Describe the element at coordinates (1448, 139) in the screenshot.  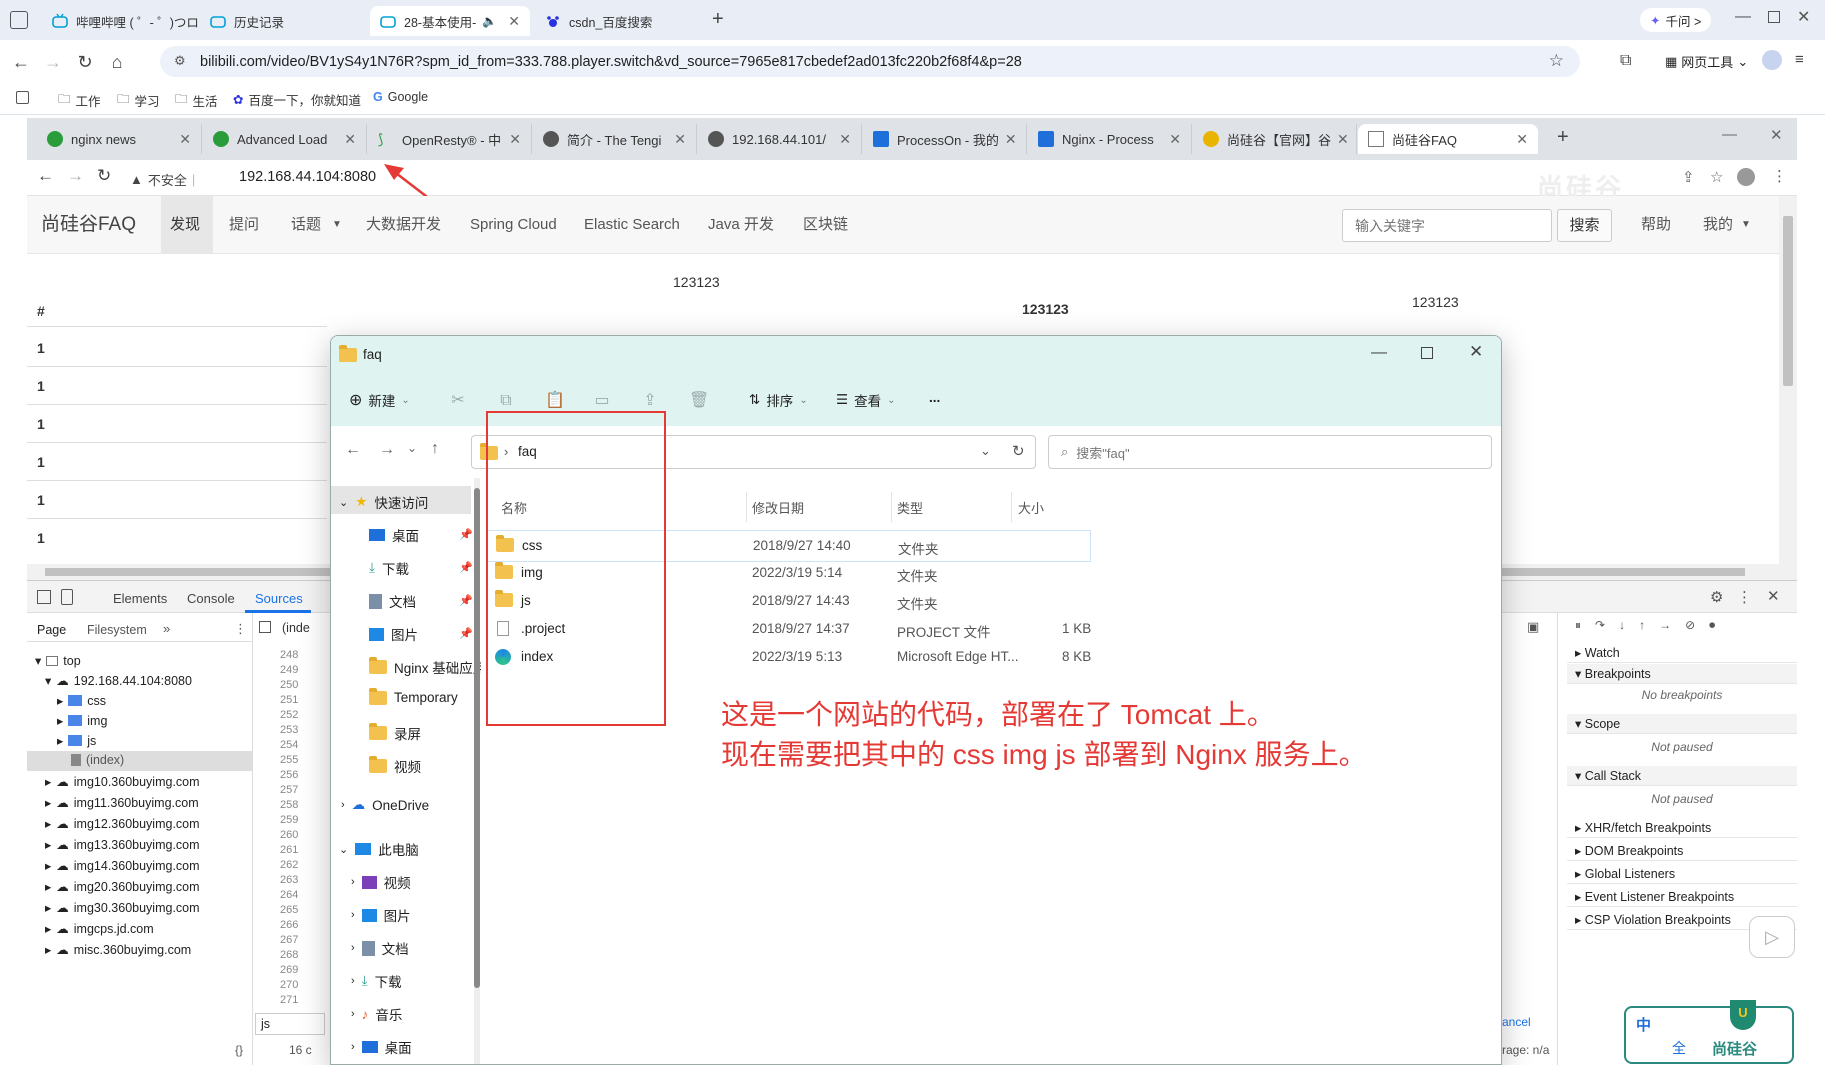
I see `inner-tab-faq: 尚硅谷FAQ ✕` at that location.